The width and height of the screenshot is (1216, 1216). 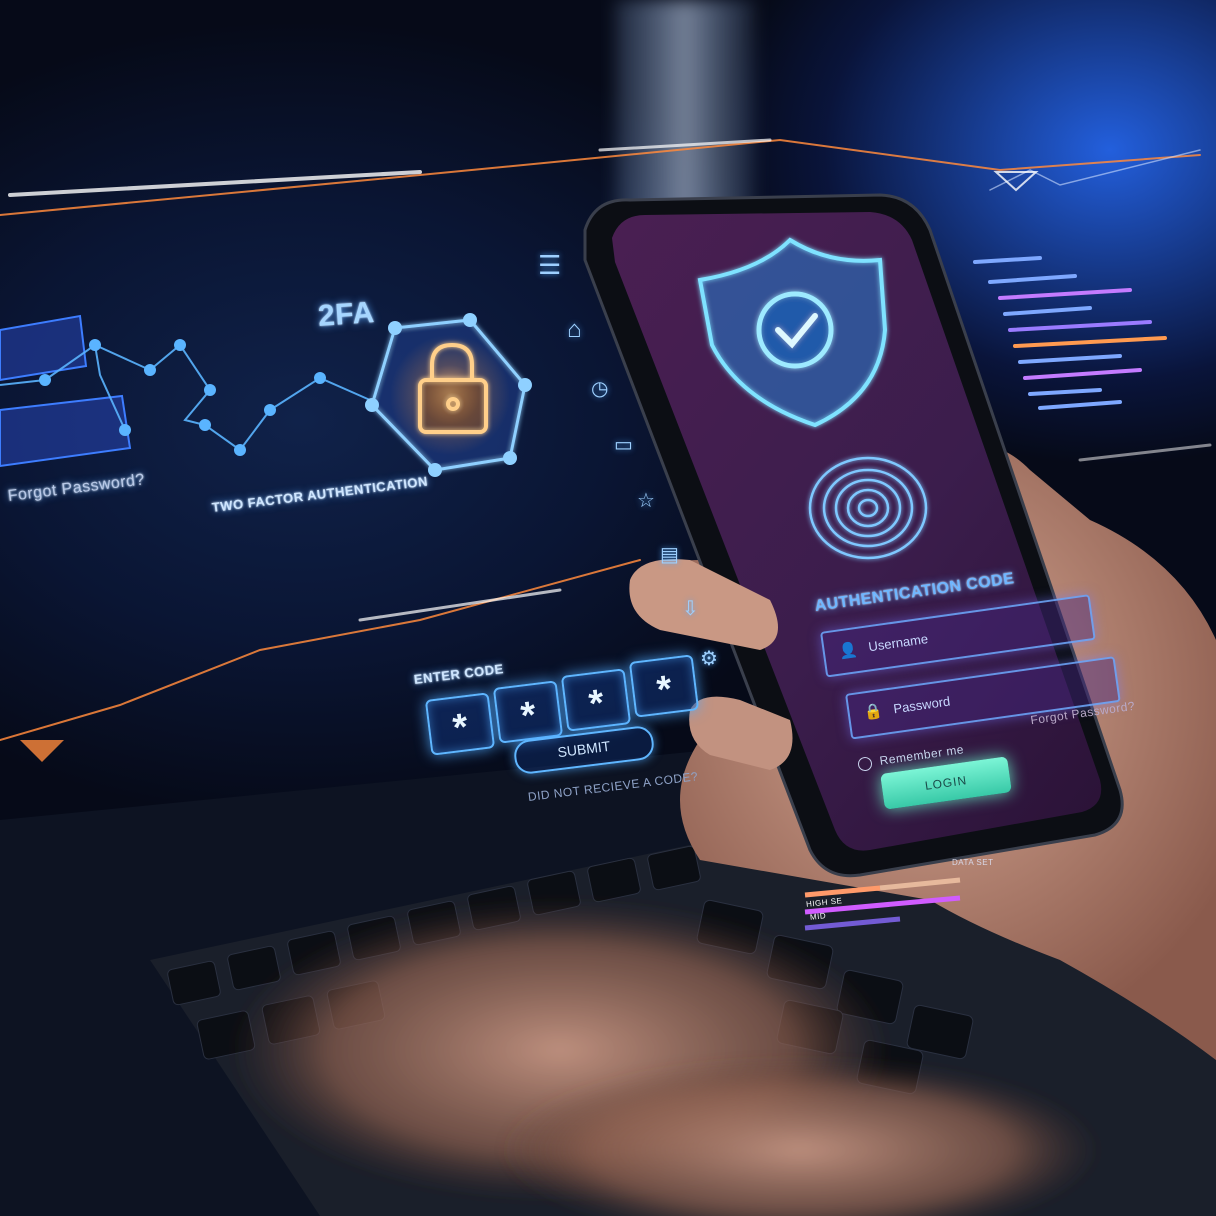 What do you see at coordinates (346, 314) in the screenshot?
I see `twofa-title: 2FA` at bounding box center [346, 314].